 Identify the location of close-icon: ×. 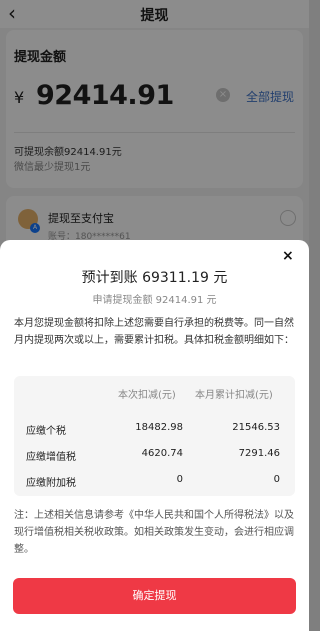
(288, 256).